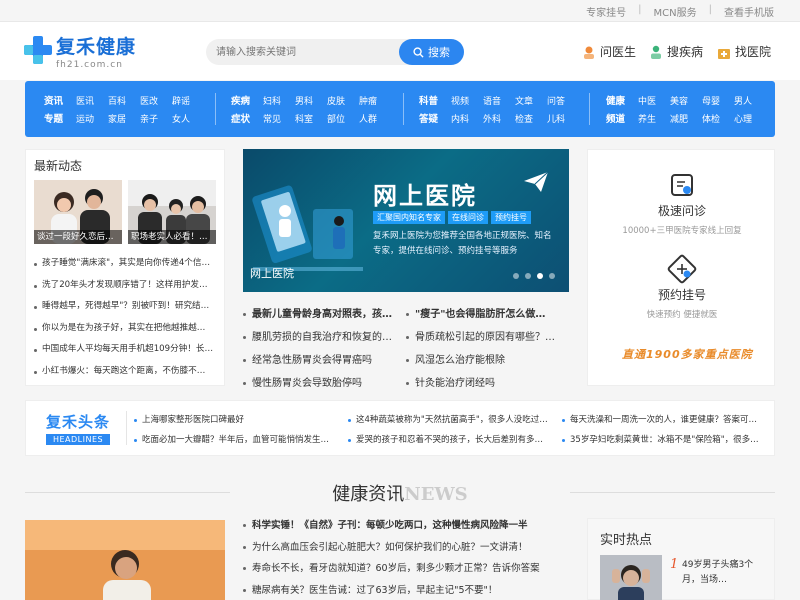  What do you see at coordinates (676, 51) in the screenshot?
I see `nav-search-disease: 搜疾病` at bounding box center [676, 51].